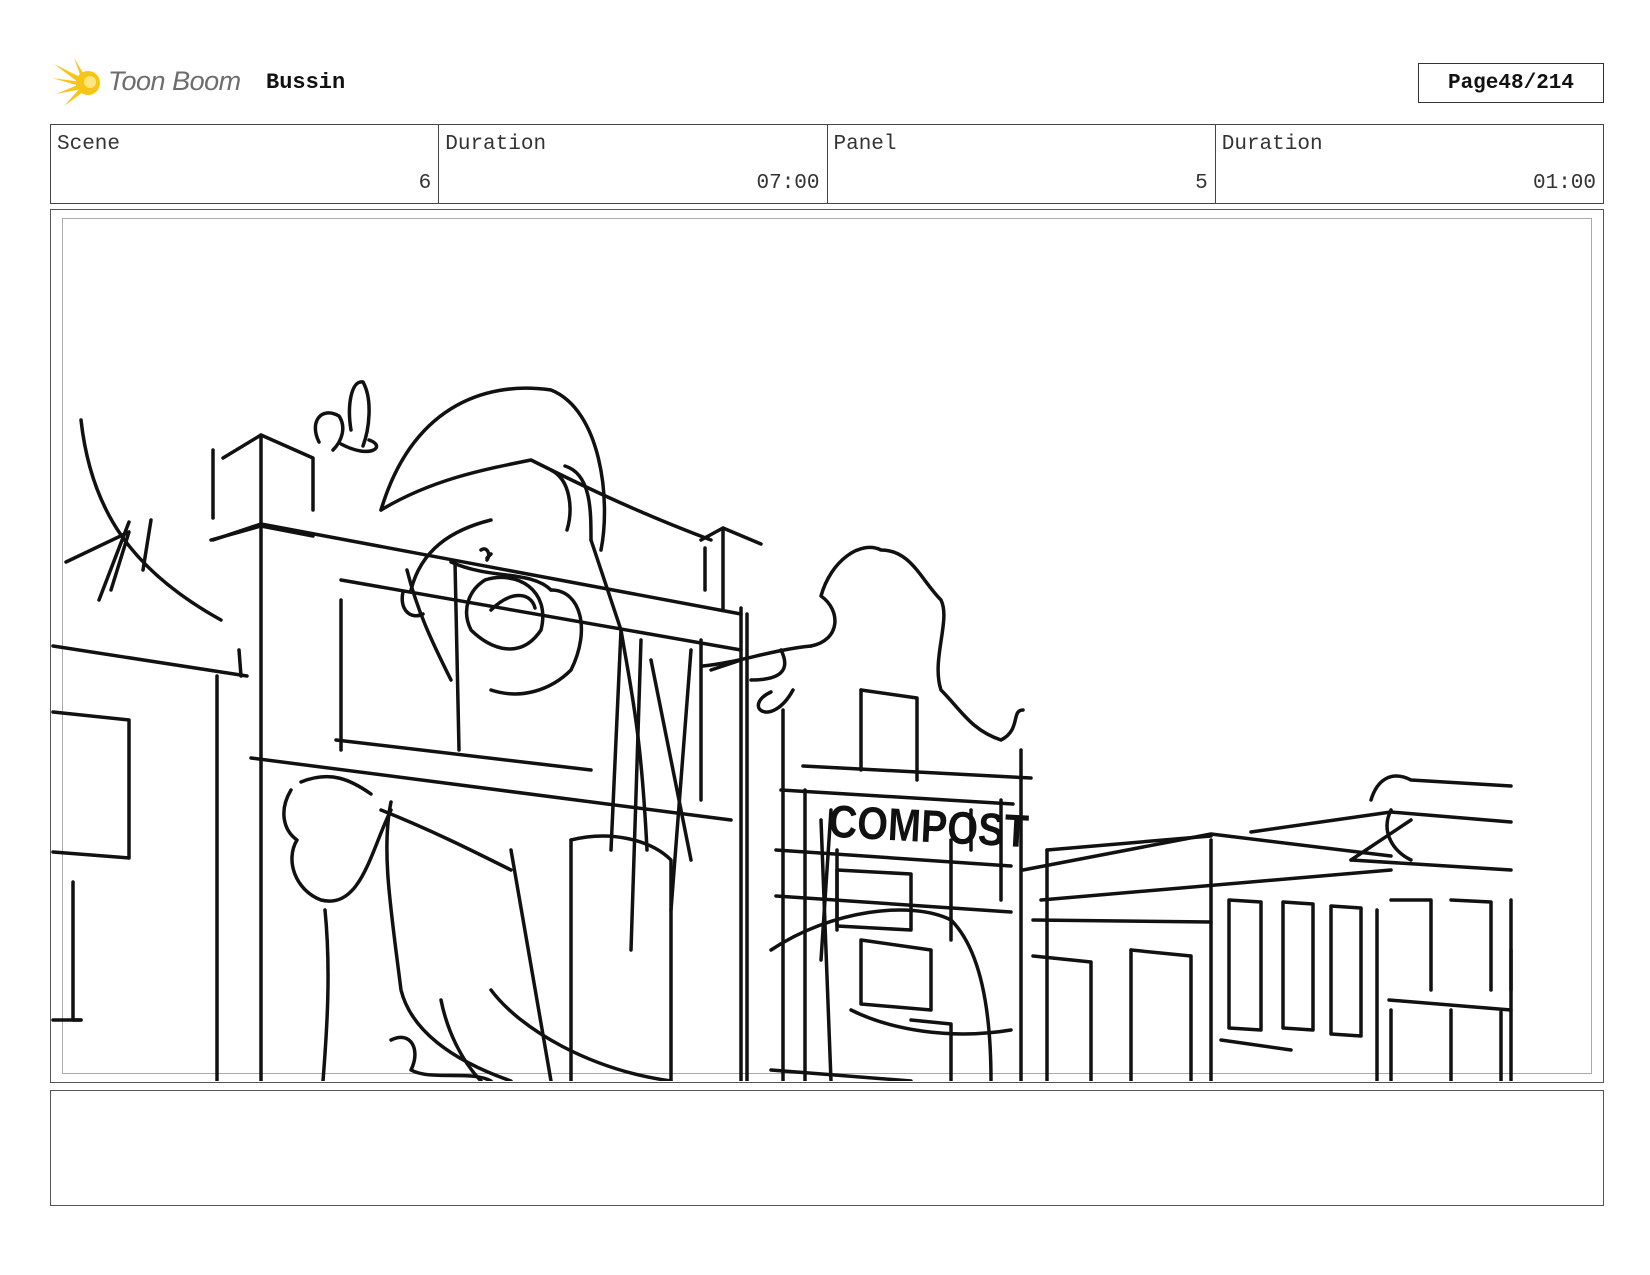 The height and width of the screenshot is (1275, 1650). What do you see at coordinates (245, 164) in the screenshot?
I see `scene-cell: Scene 6` at bounding box center [245, 164].